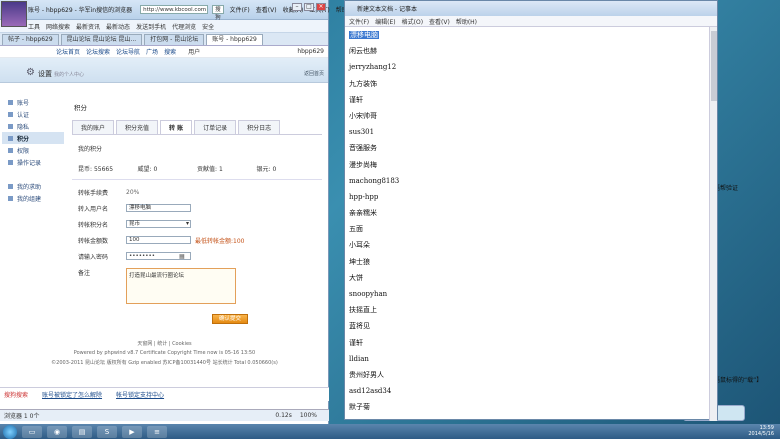 Image resolution: width=780 pixels, height=439 pixels. What do you see at coordinates (29, 163) in the screenshot?
I see `sidebar-label: 操作记录` at bounding box center [29, 163].